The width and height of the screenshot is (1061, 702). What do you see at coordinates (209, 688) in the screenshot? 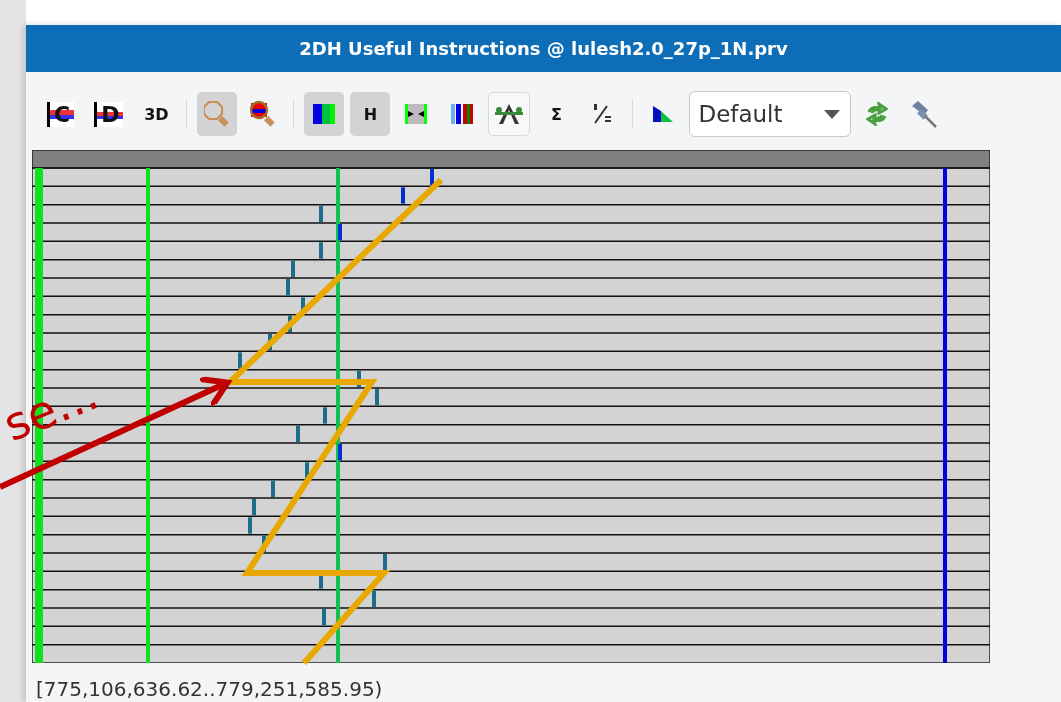
I see `status-text: [775,106,636.62..779,251,585.95)` at bounding box center [209, 688].